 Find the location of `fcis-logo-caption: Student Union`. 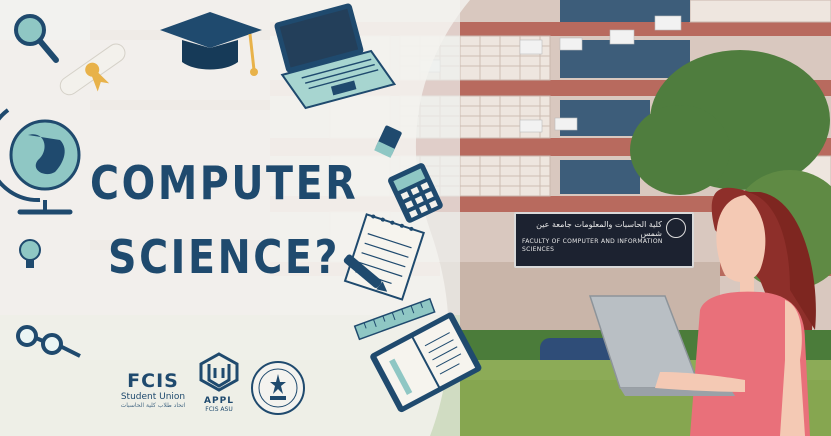

fcis-logo-caption: Student Union is located at coordinates (153, 397).